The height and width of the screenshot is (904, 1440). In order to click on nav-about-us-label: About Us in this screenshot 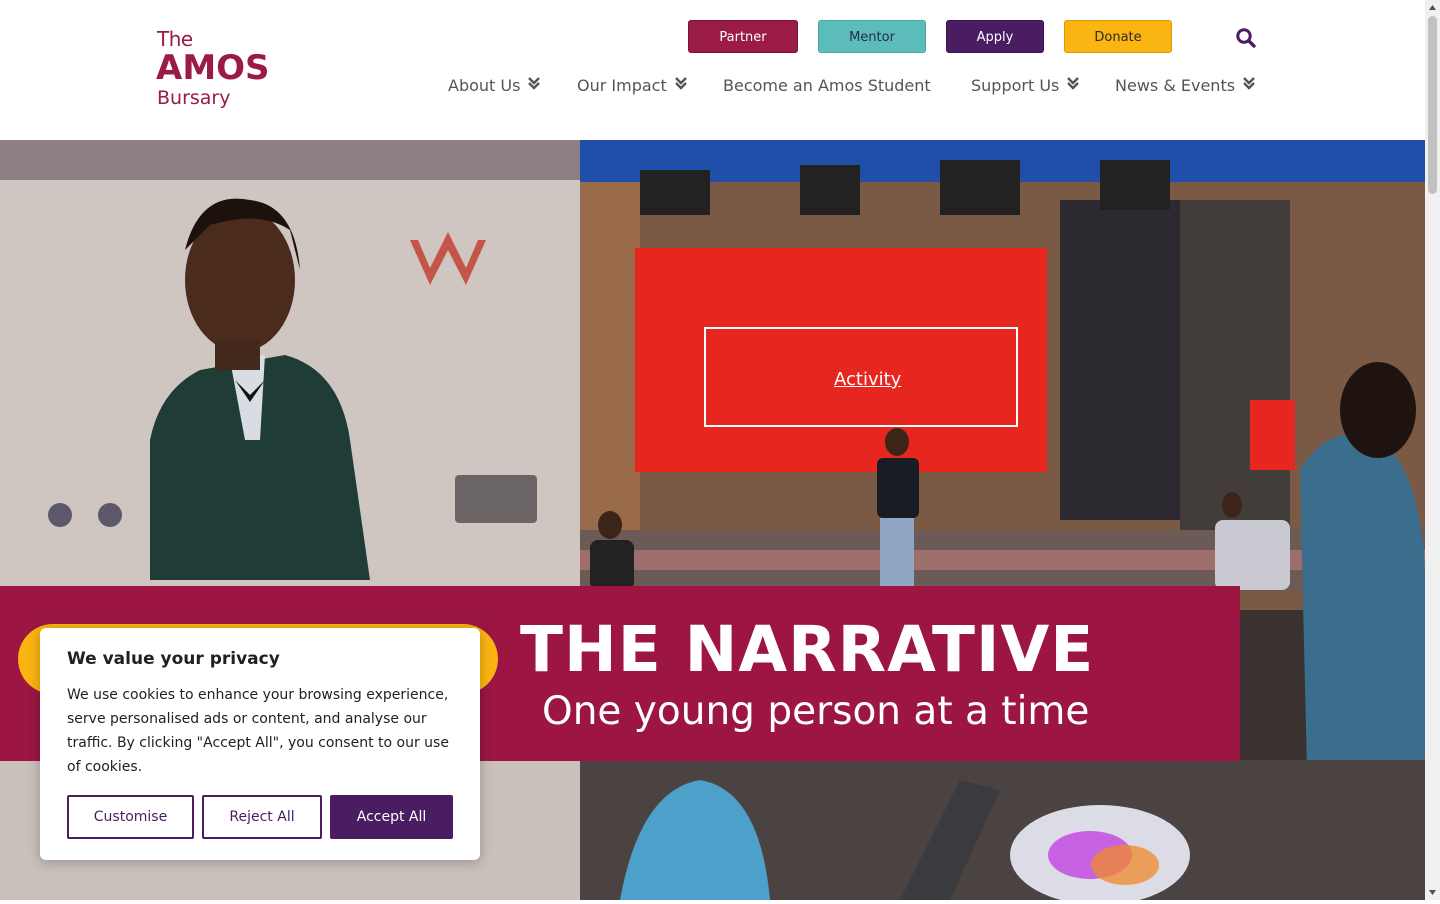, I will do `click(484, 85)`.